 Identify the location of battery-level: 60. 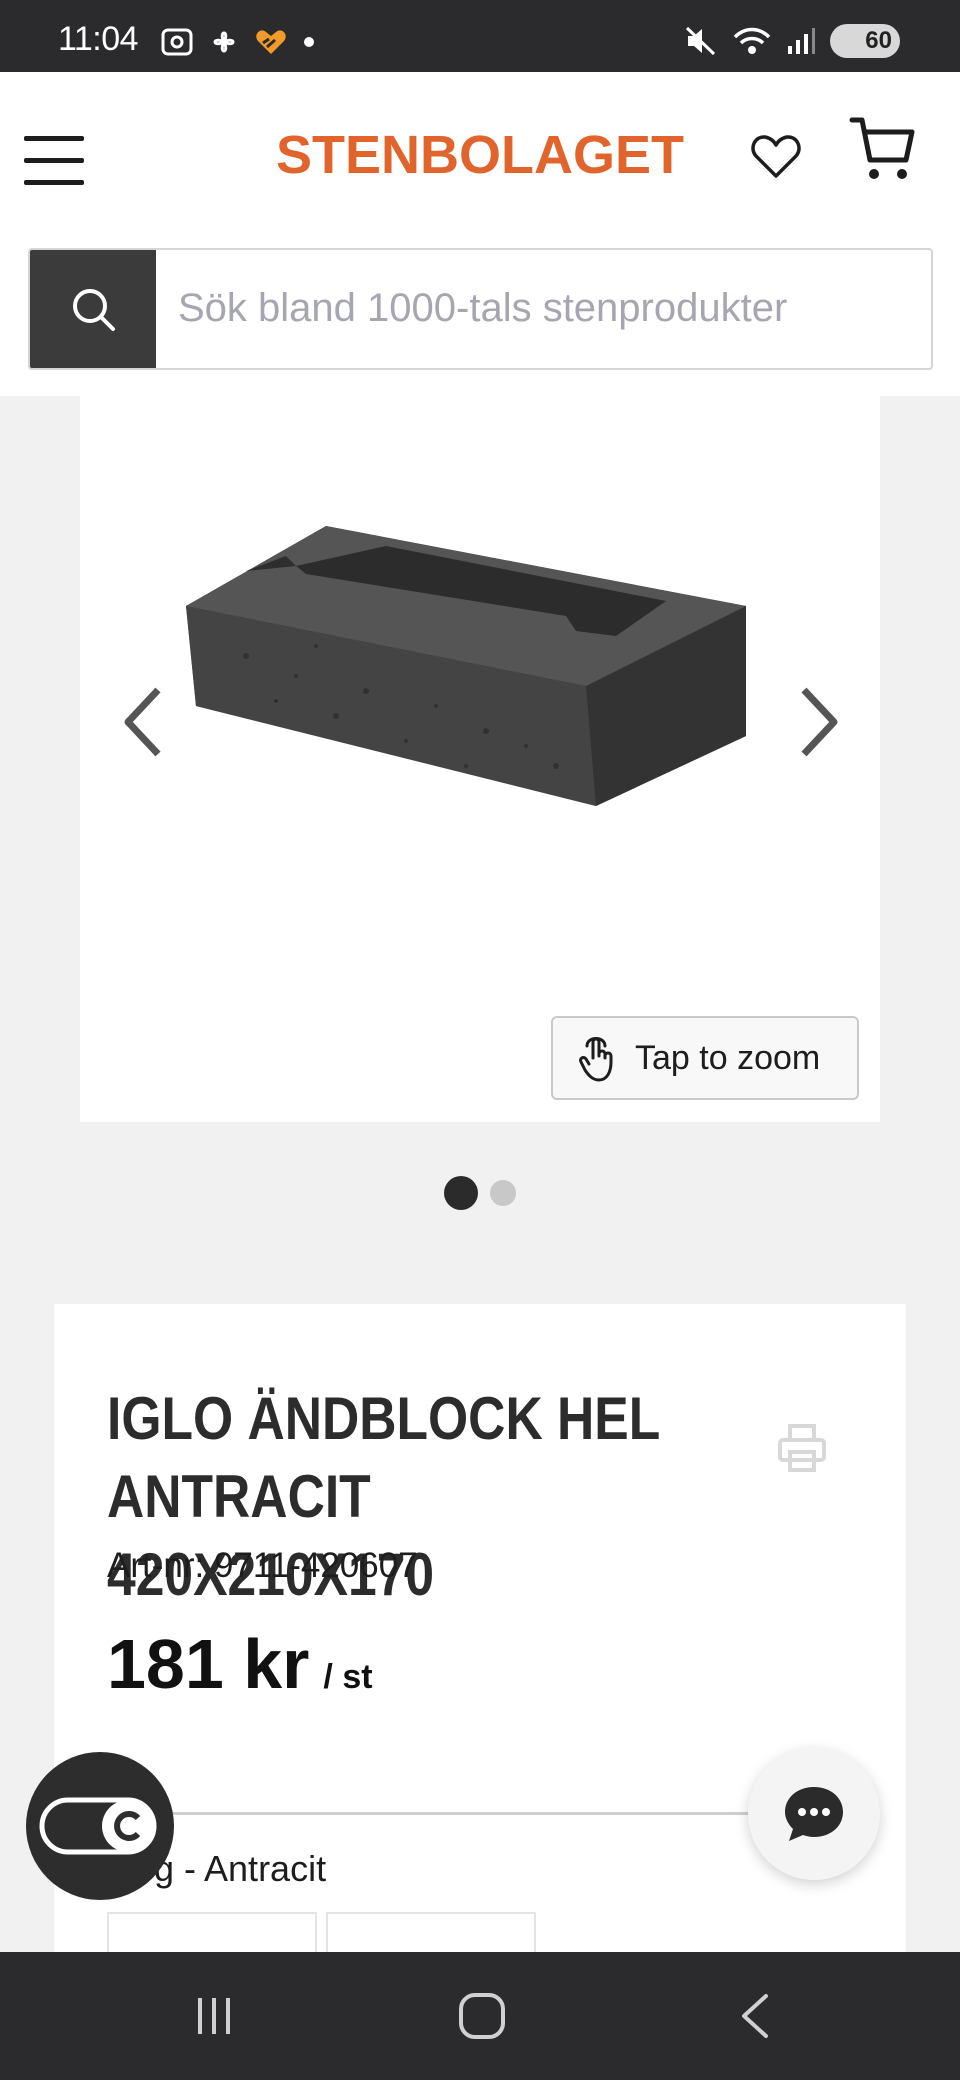
(878, 40).